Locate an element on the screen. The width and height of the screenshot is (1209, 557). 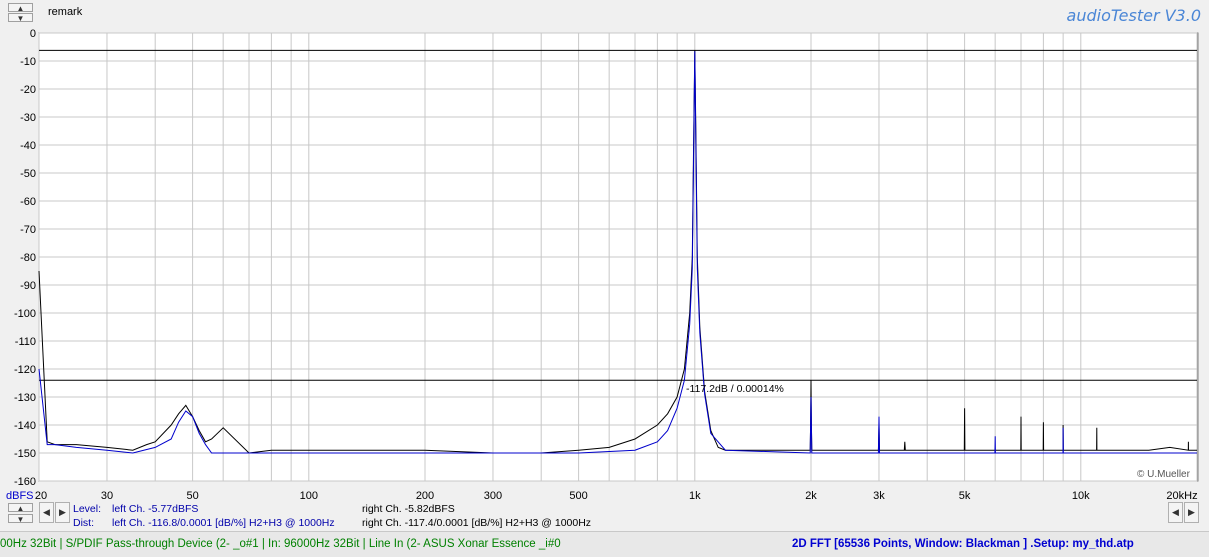
y-axis-unit-label: dBFS is located at coordinates (20, 496).